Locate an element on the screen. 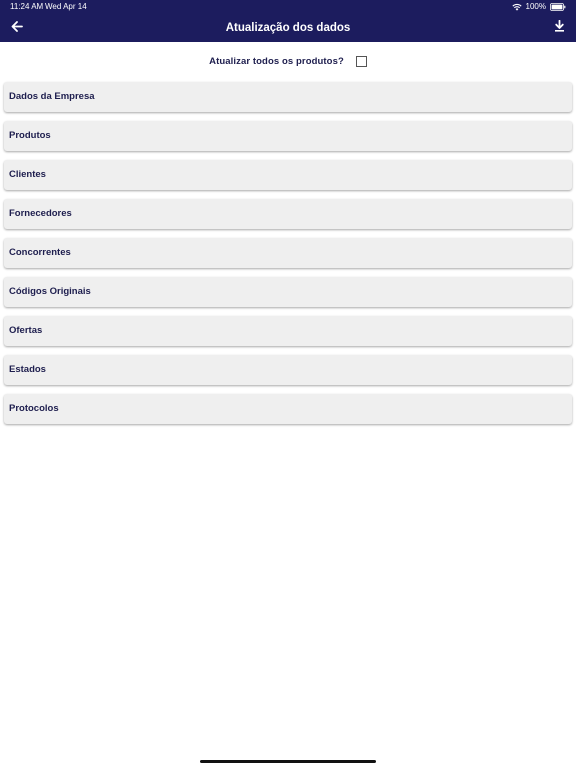 The width and height of the screenshot is (576, 768). arrow-left-icon is located at coordinates (17, 28).